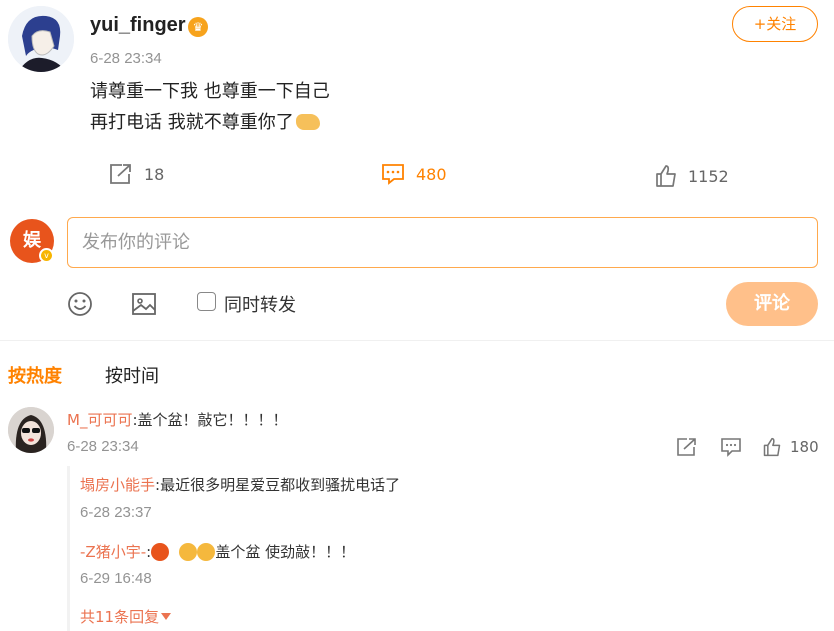 The height and width of the screenshot is (631, 834). What do you see at coordinates (116, 578) in the screenshot?
I see `reply-2-time: 6-29 16:48` at bounding box center [116, 578].